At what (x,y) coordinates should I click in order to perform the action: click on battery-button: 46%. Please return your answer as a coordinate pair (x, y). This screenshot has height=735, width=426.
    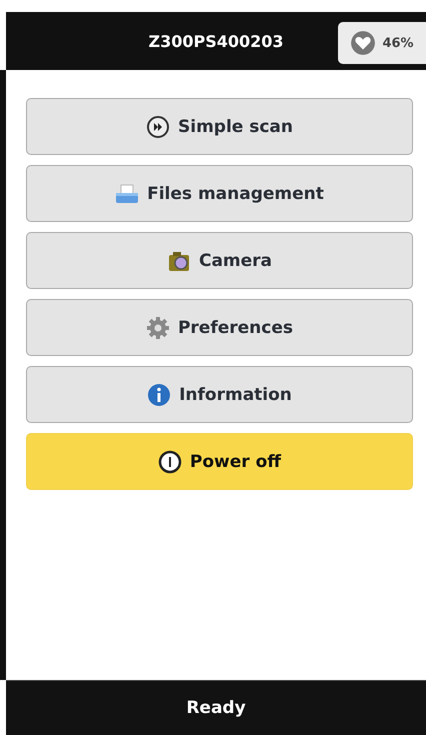
    Looking at the image, I should click on (382, 43).